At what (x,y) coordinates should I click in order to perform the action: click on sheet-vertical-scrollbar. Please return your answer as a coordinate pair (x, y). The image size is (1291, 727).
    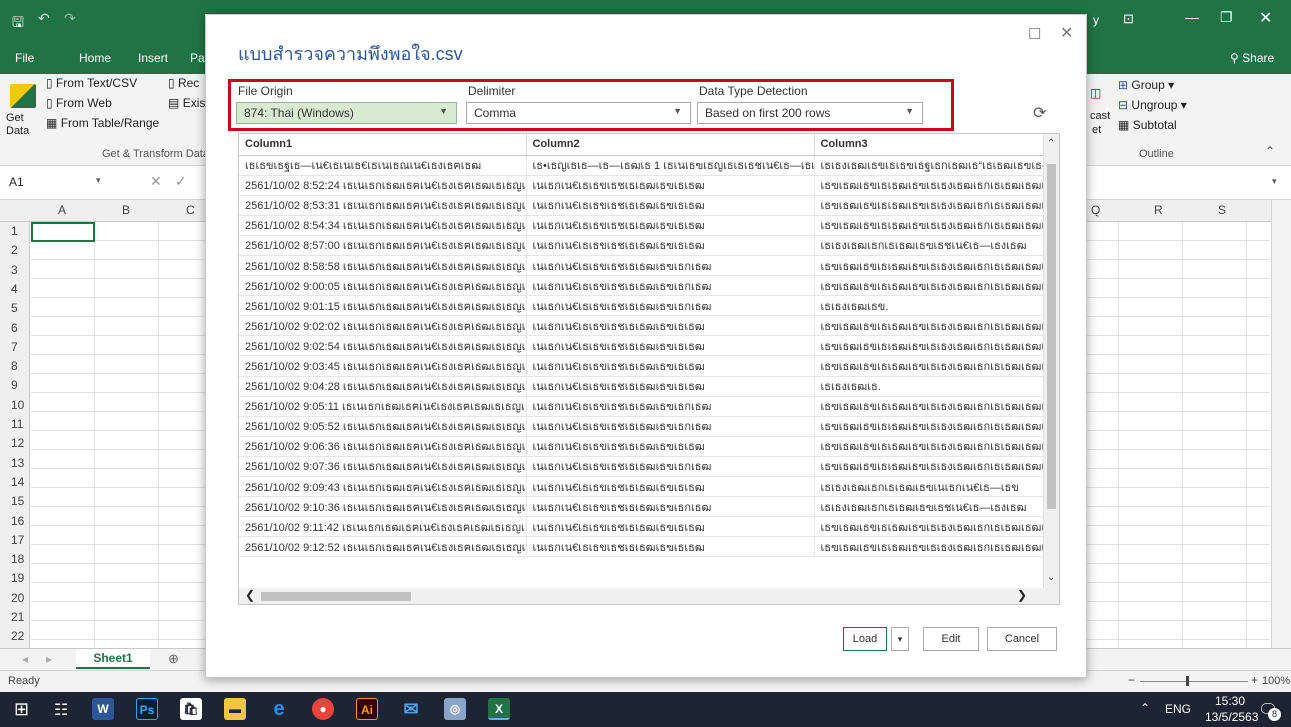
    Looking at the image, I should click on (1281, 424).